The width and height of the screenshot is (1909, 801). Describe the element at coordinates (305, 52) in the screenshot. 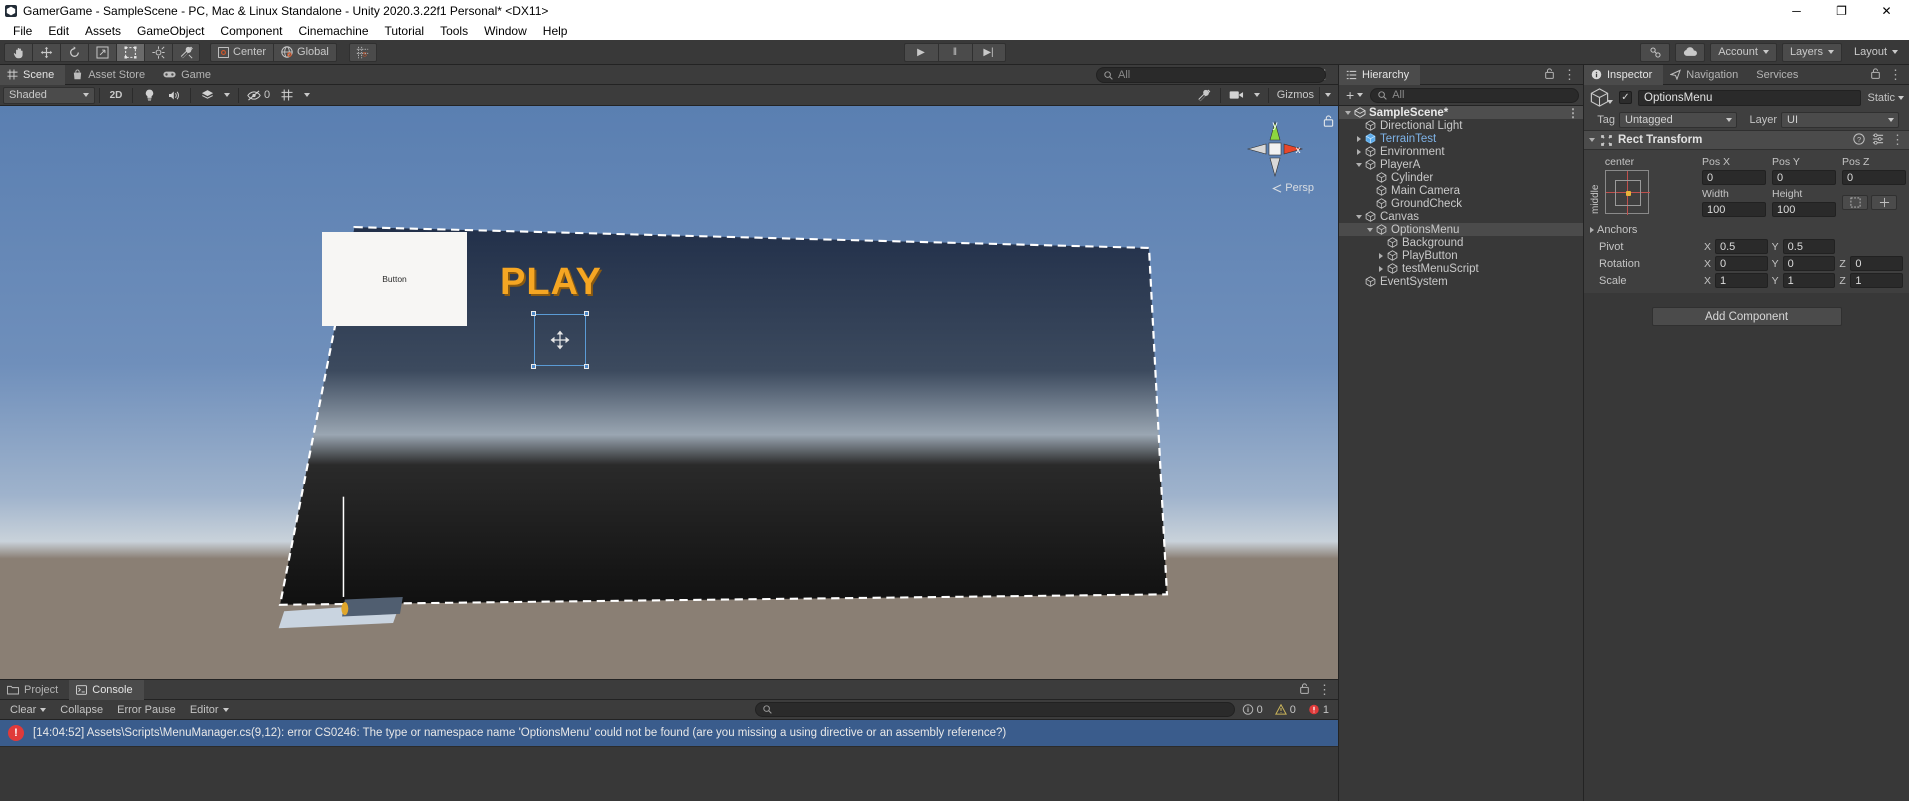

I see `coordinate-space-button: Global` at that location.